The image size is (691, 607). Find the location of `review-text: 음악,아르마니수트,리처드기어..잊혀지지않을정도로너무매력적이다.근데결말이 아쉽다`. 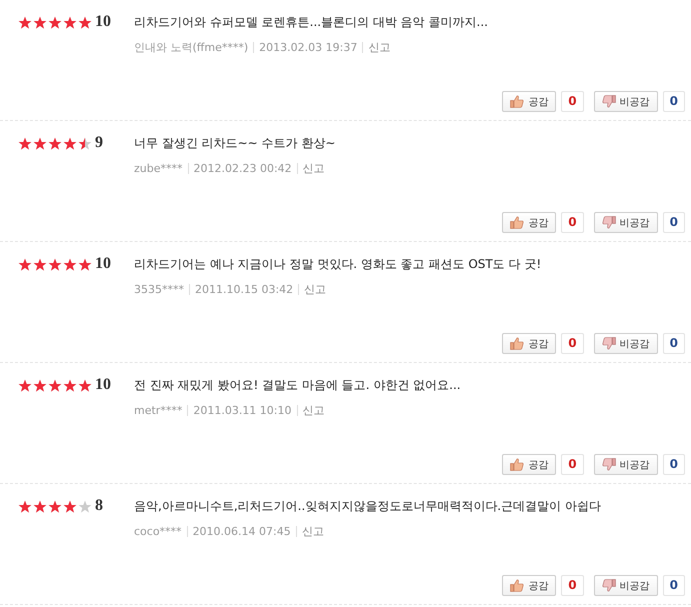

review-text: 음악,아르마니수트,리처드기어..잊혀지지않을정도로너무매력적이다.근데결말이 아쉽다 is located at coordinates (367, 506).